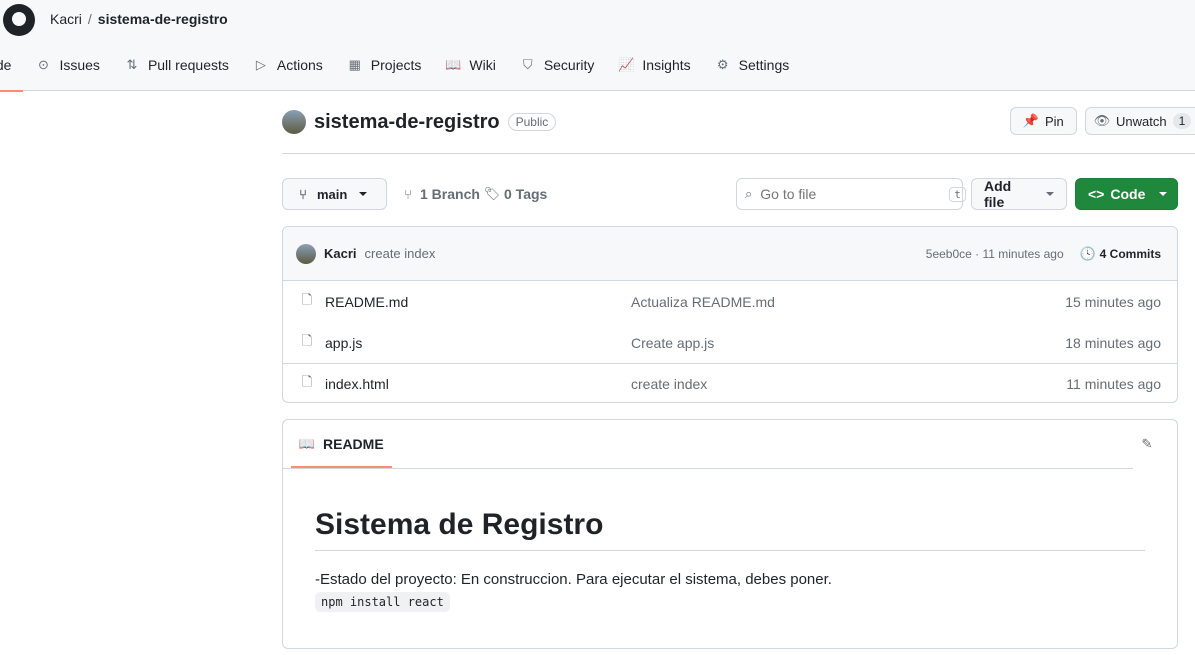 This screenshot has width=1195, height=655. I want to click on tab-label: Actions, so click(299, 65).